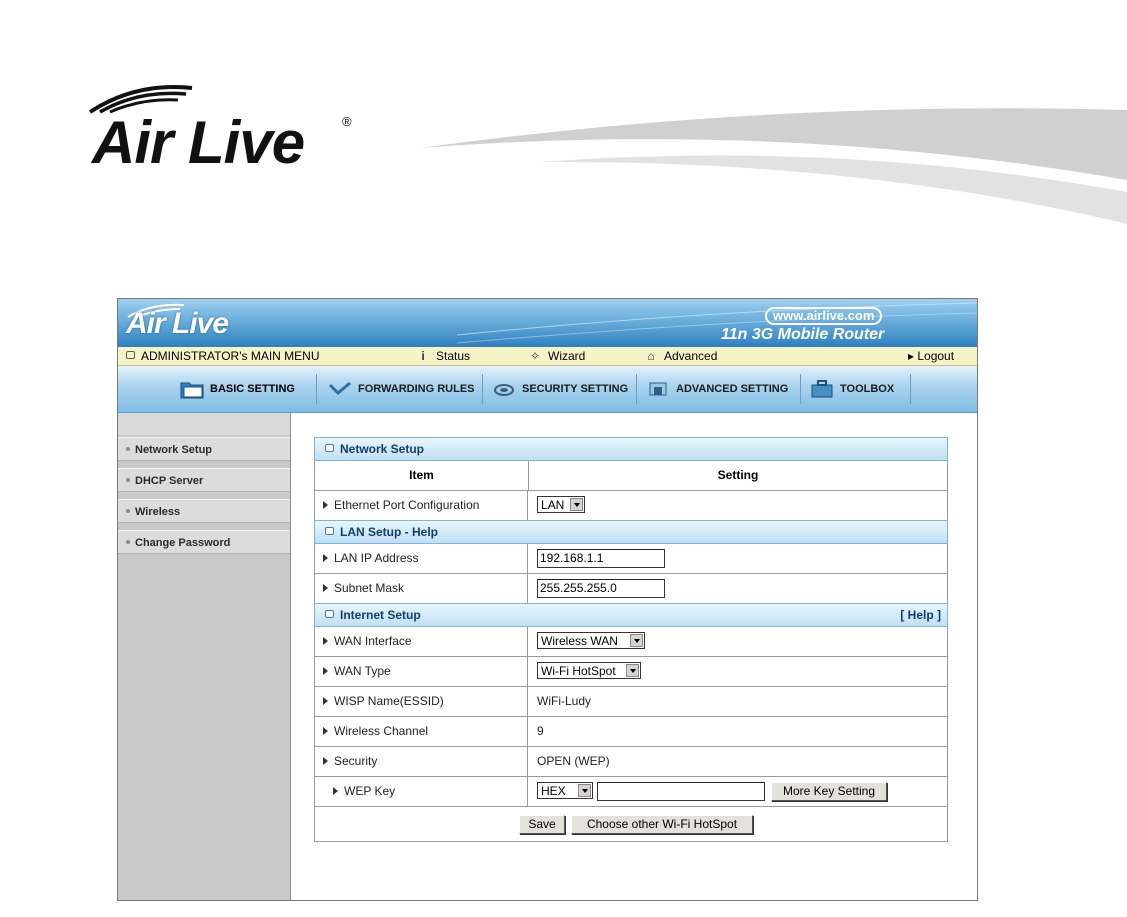 Image resolution: width=1127 pixels, height=917 pixels. What do you see at coordinates (223, 356) in the screenshot?
I see `admin-main-menu: ADMINISTRATOR's MAIN MENU` at bounding box center [223, 356].